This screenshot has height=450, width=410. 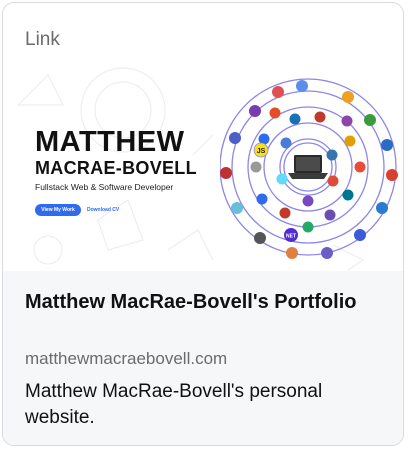 What do you see at coordinates (103, 210) in the screenshot?
I see `download-cv-link: Download CV` at bounding box center [103, 210].